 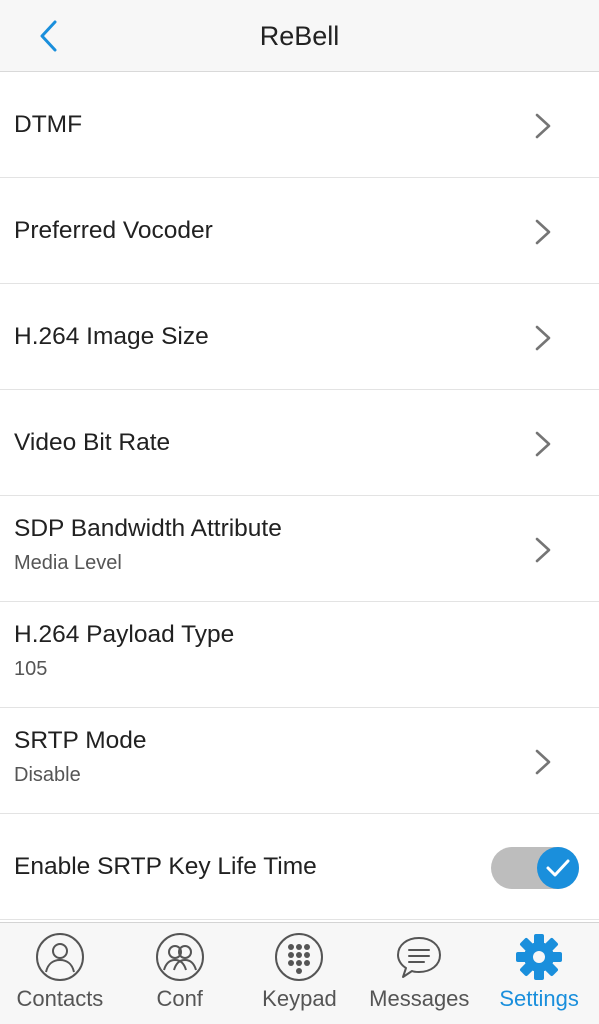 I want to click on srtp-key-life-time-toggle, so click(x=535, y=868).